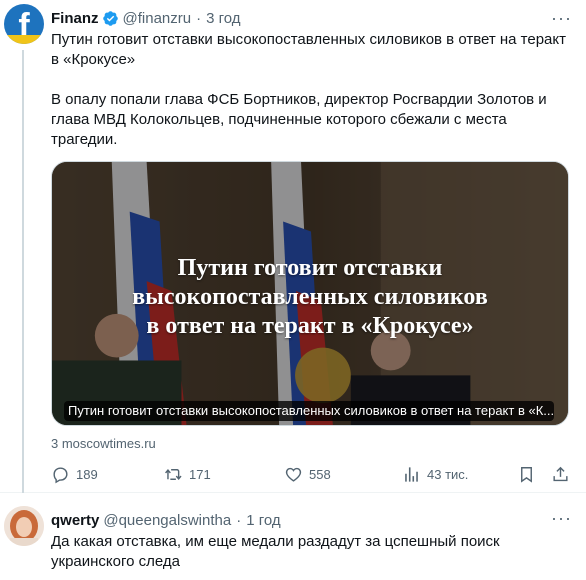  Describe the element at coordinates (448, 474) in the screenshot. I see `views-count: 43 тис.` at that location.